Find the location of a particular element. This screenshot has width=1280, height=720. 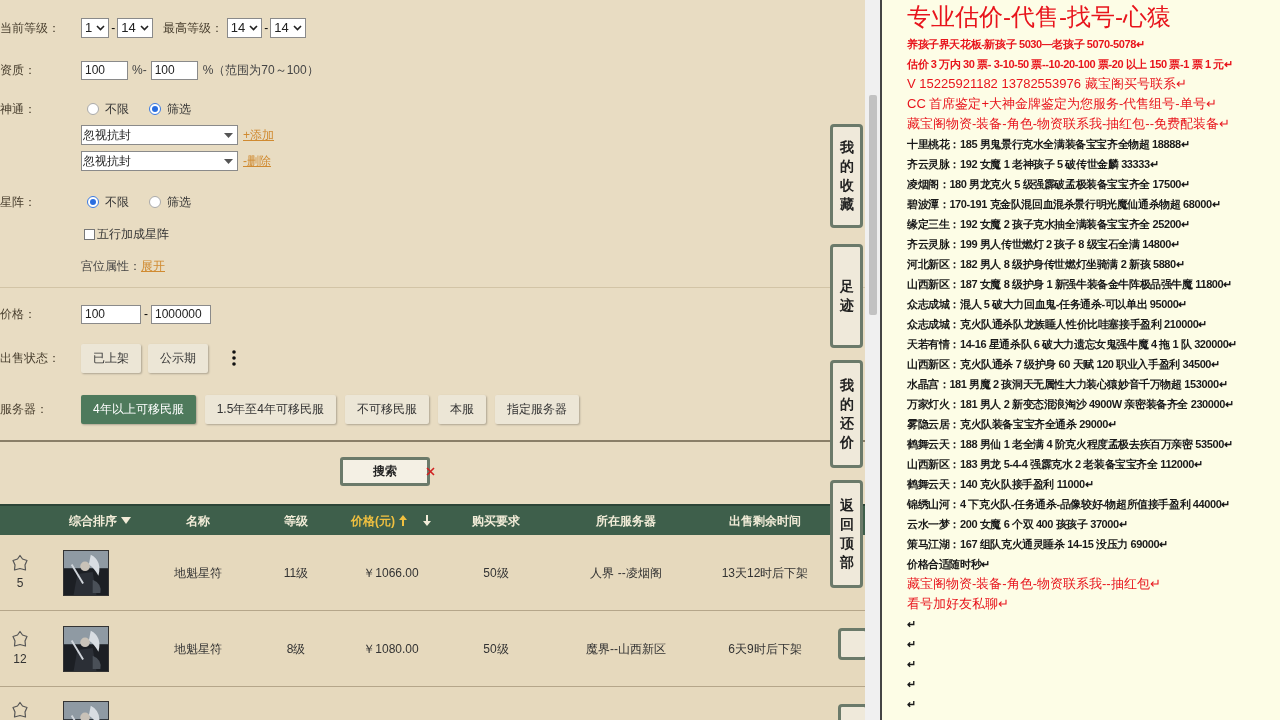

filter-option-button: 不可移民服 is located at coordinates (387, 409).